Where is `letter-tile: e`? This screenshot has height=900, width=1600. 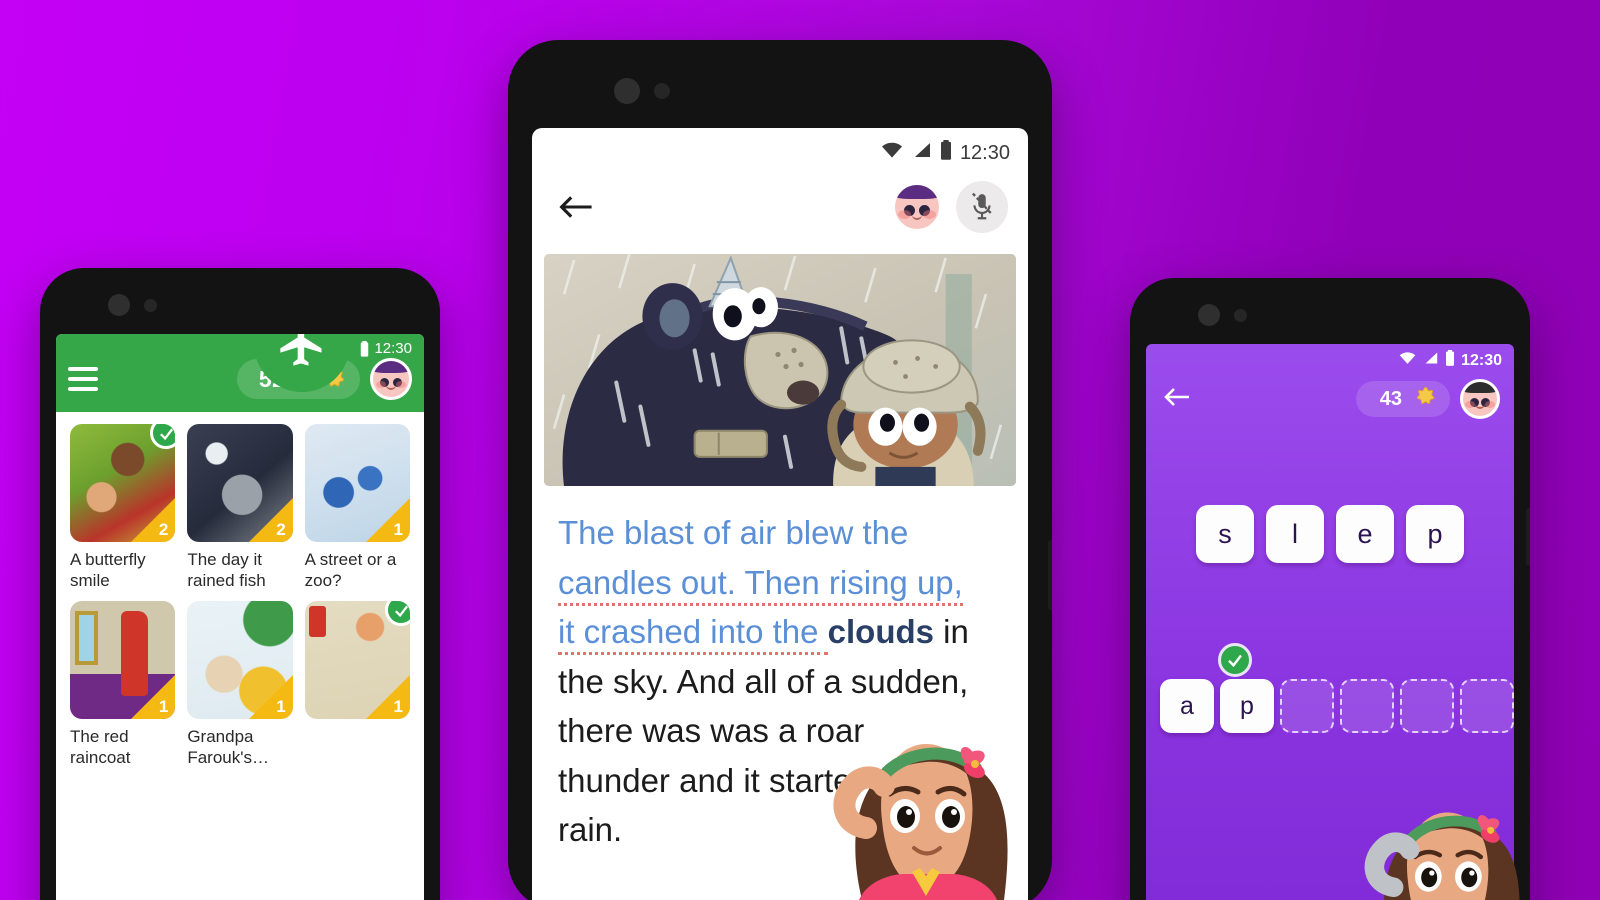 letter-tile: e is located at coordinates (1365, 534).